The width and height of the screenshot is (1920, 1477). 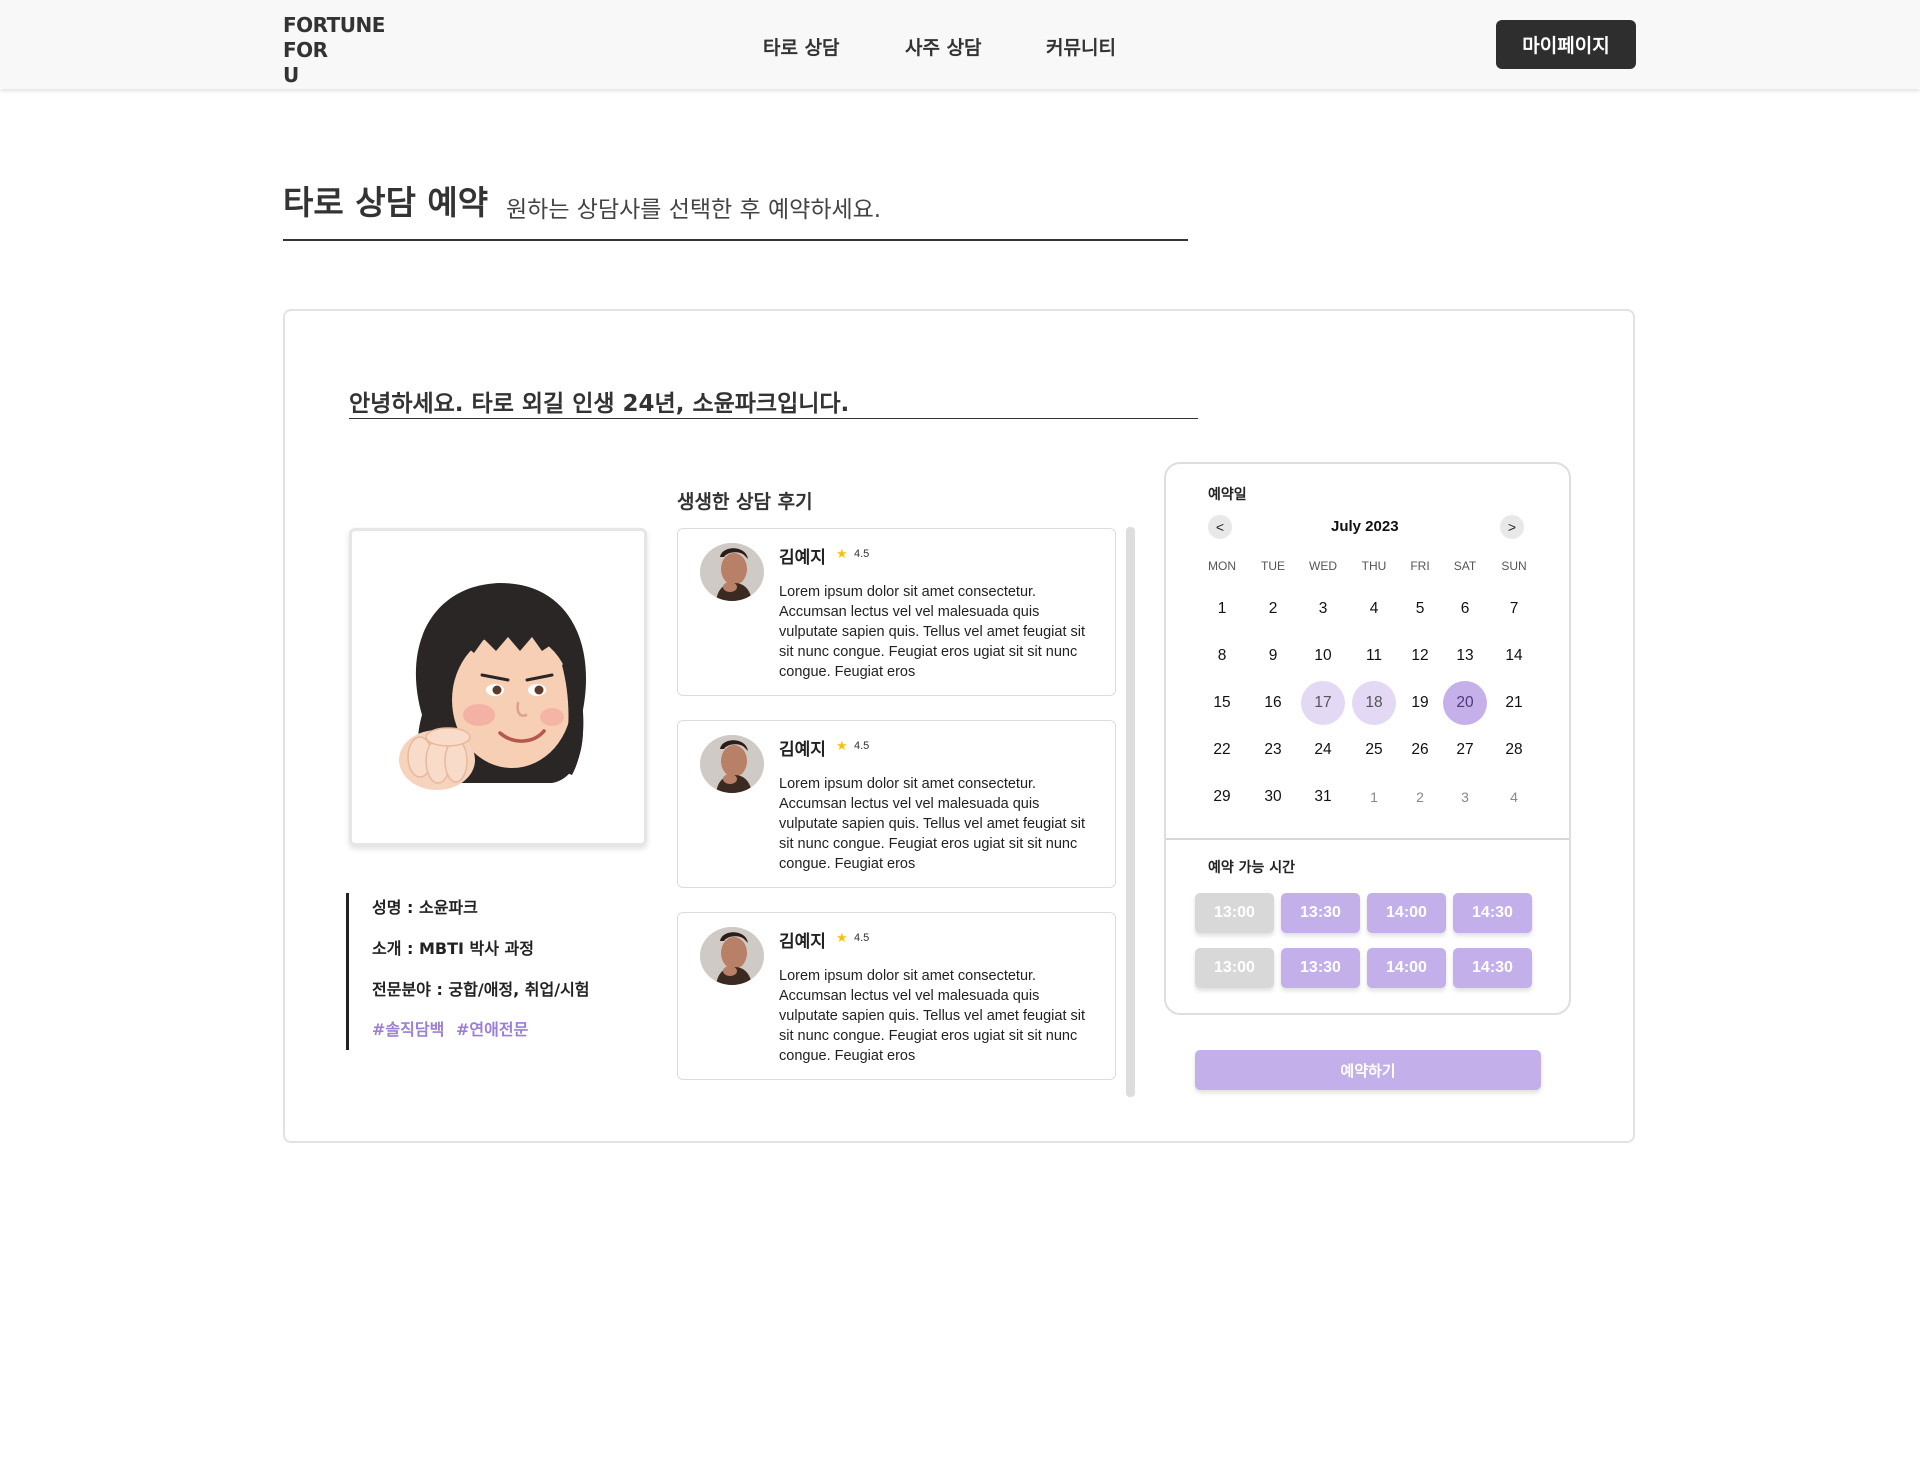 I want to click on calendar-day: 30, so click(x=1273, y=797).